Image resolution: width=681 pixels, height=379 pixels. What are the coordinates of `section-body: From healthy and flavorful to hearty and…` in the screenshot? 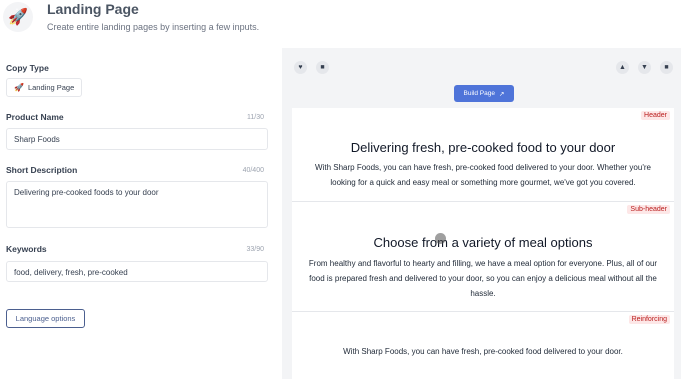 It's located at (483, 278).